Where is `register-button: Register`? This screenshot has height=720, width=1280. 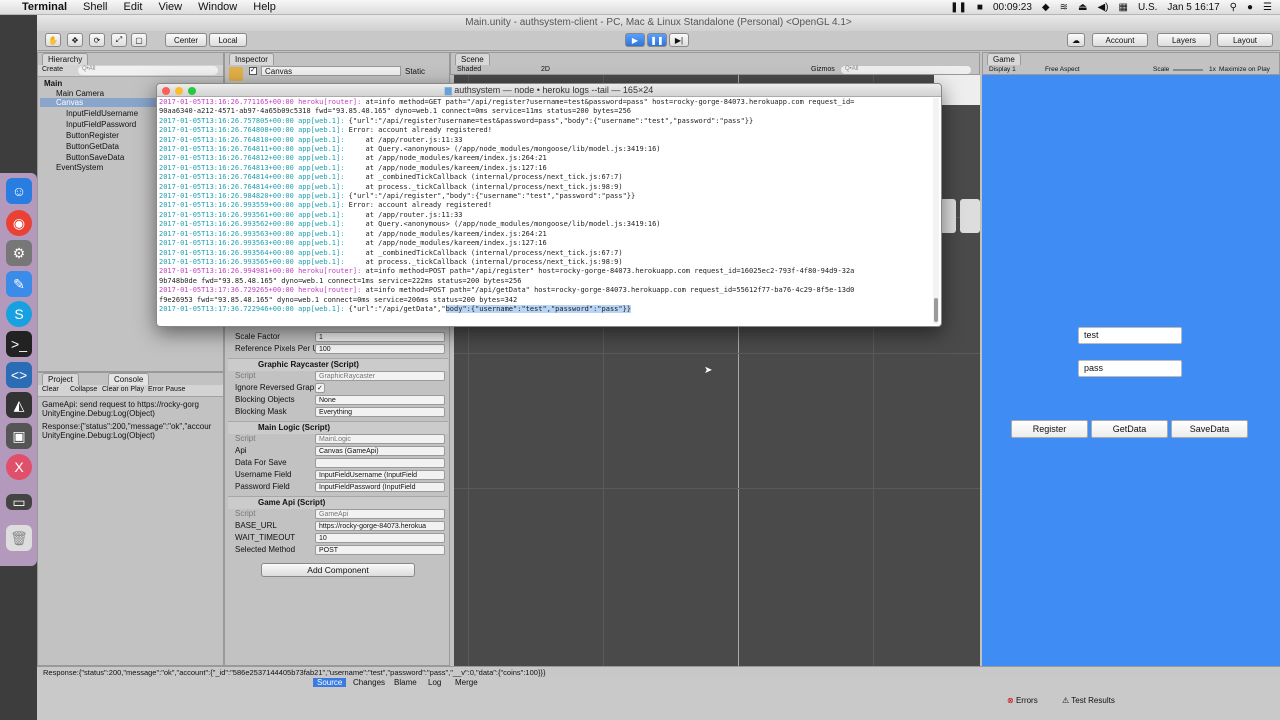 register-button: Register is located at coordinates (1049, 429).